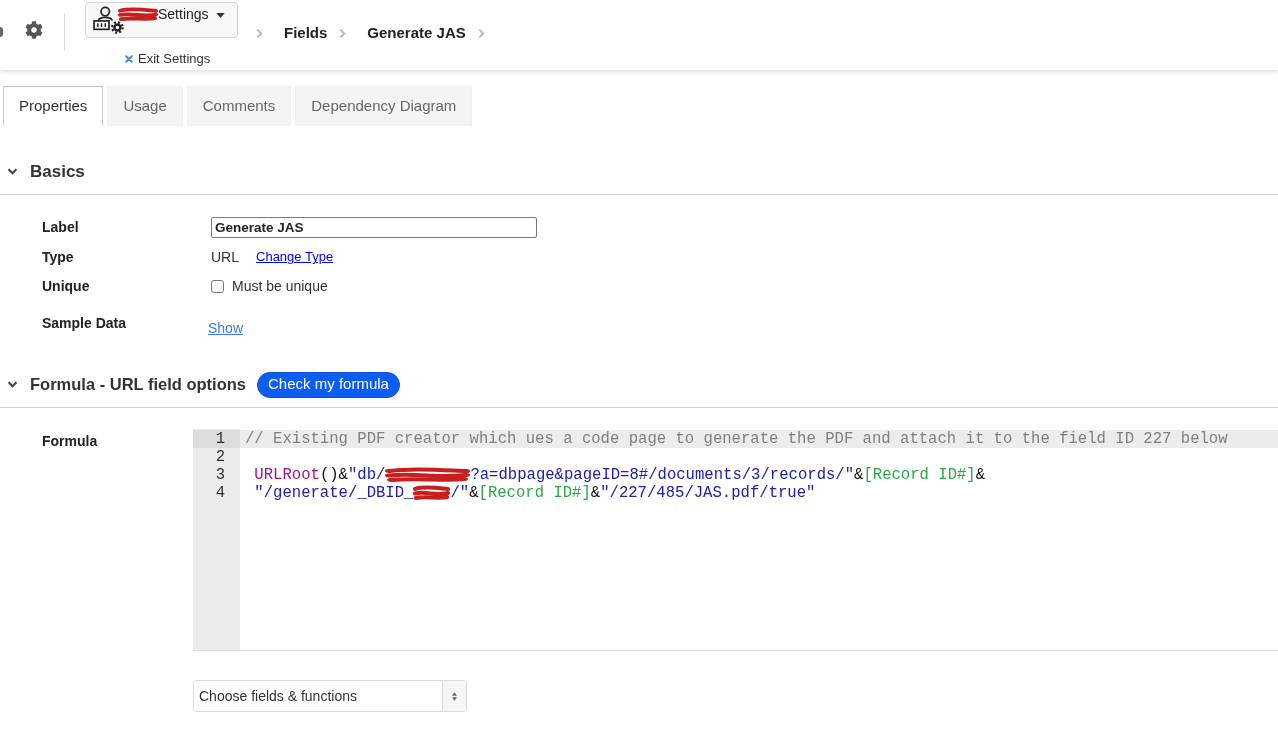 The width and height of the screenshot is (1278, 748). Describe the element at coordinates (109, 20) in the screenshot. I see `user-gear-icon` at that location.